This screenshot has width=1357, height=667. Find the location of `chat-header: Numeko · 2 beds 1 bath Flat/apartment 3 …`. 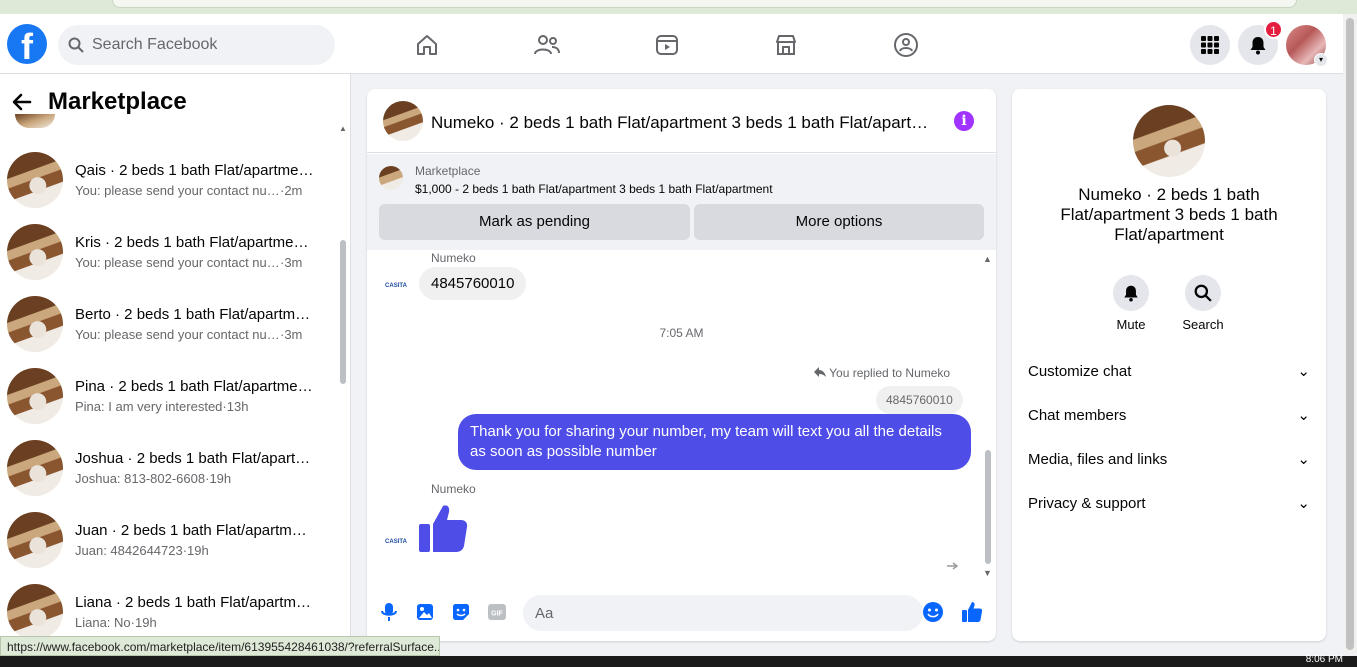

chat-header: Numeko · 2 beds 1 bath Flat/apartment 3 … is located at coordinates (681, 121).